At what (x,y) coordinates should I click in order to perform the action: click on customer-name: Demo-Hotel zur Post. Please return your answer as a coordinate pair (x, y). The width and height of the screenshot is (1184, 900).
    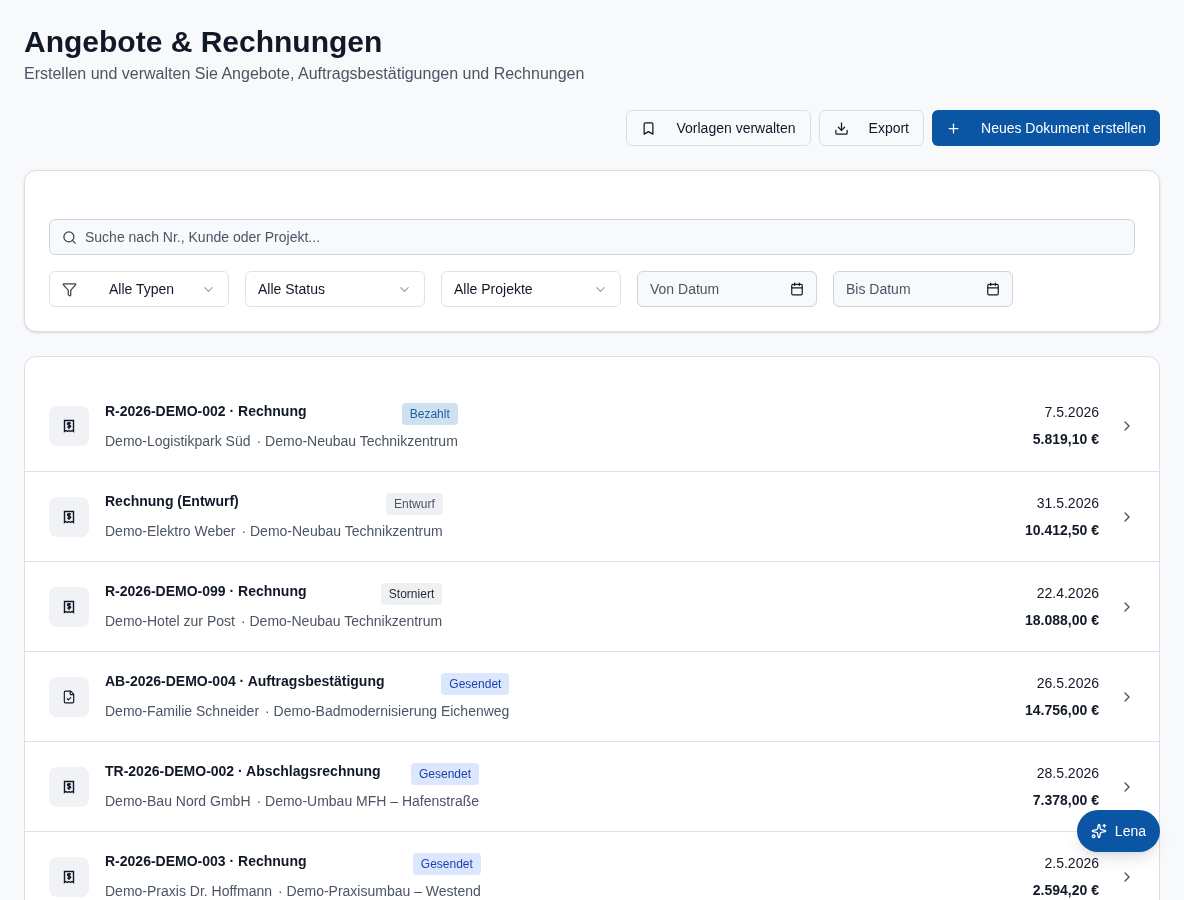
    Looking at the image, I should click on (170, 621).